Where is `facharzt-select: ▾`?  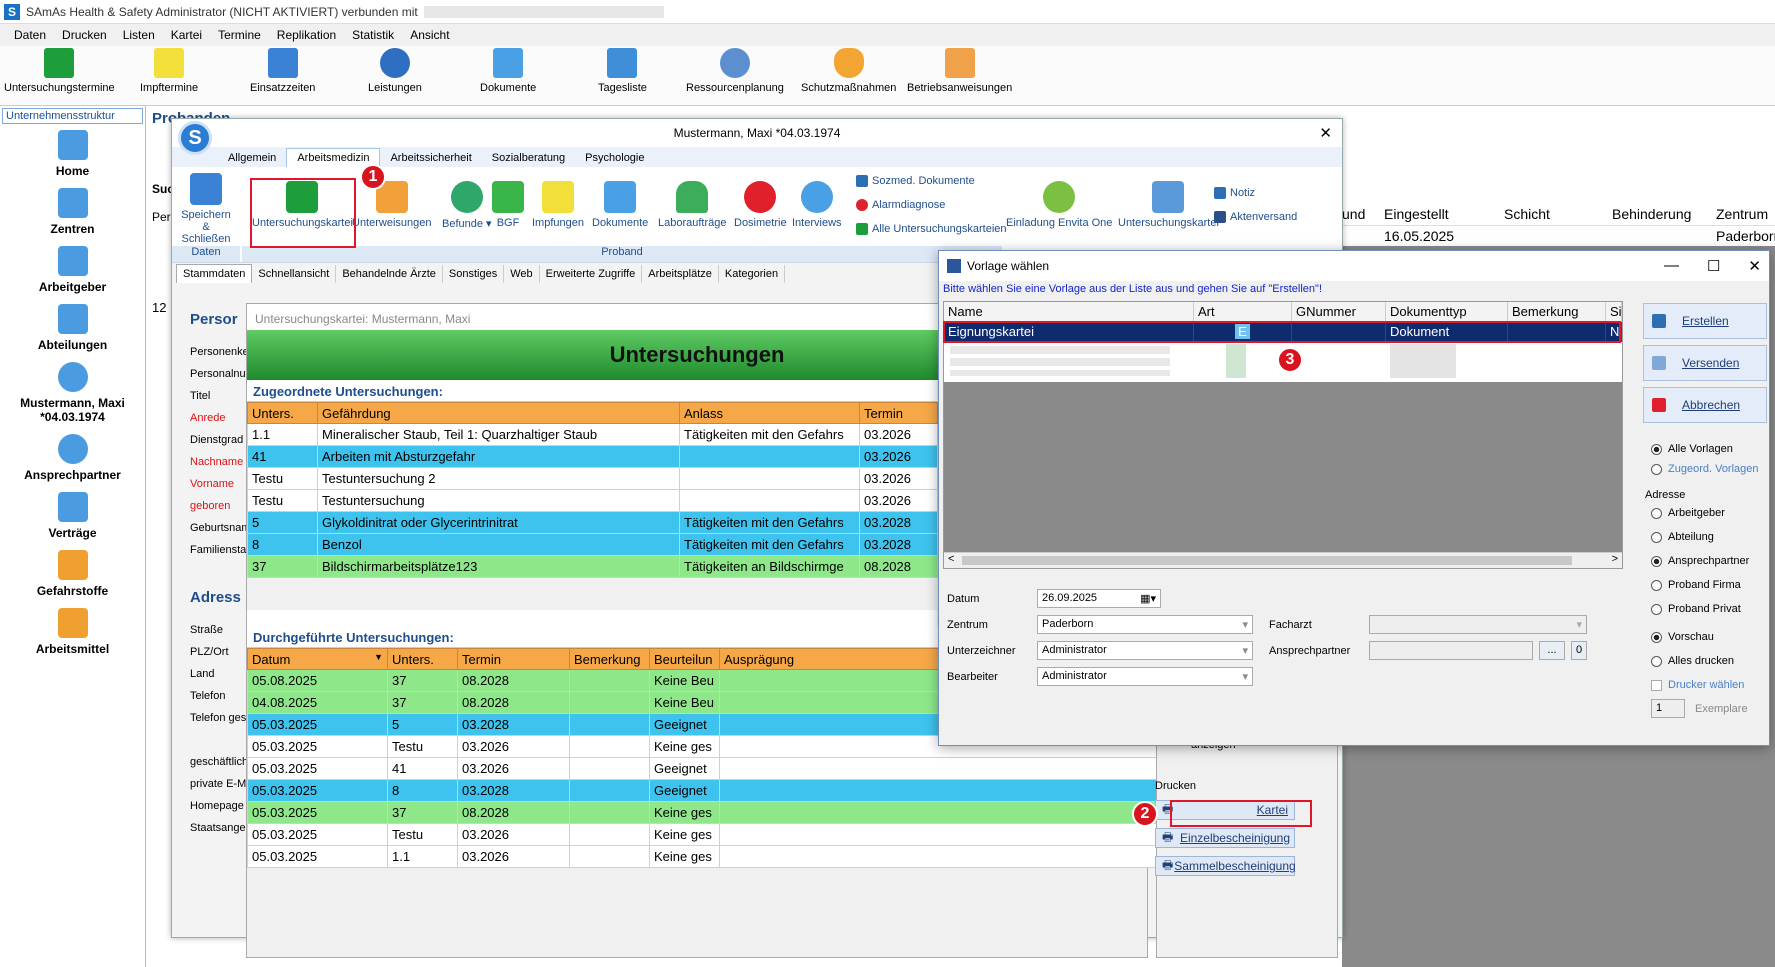
facharzt-select: ▾ is located at coordinates (1478, 624).